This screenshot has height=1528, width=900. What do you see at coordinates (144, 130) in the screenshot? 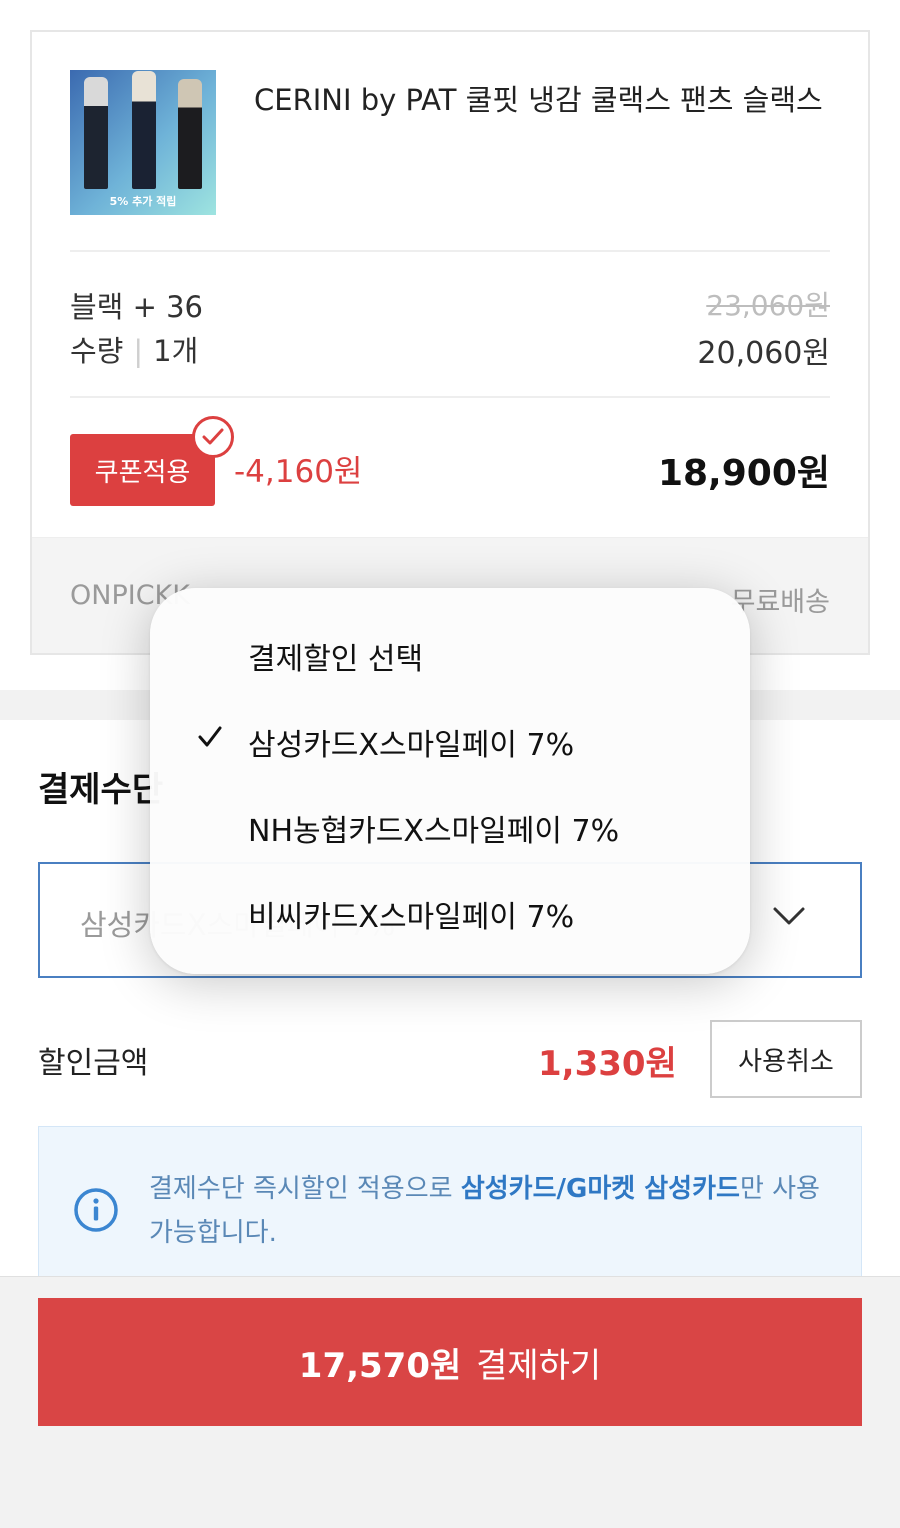
I see `model-figure-center` at bounding box center [144, 130].